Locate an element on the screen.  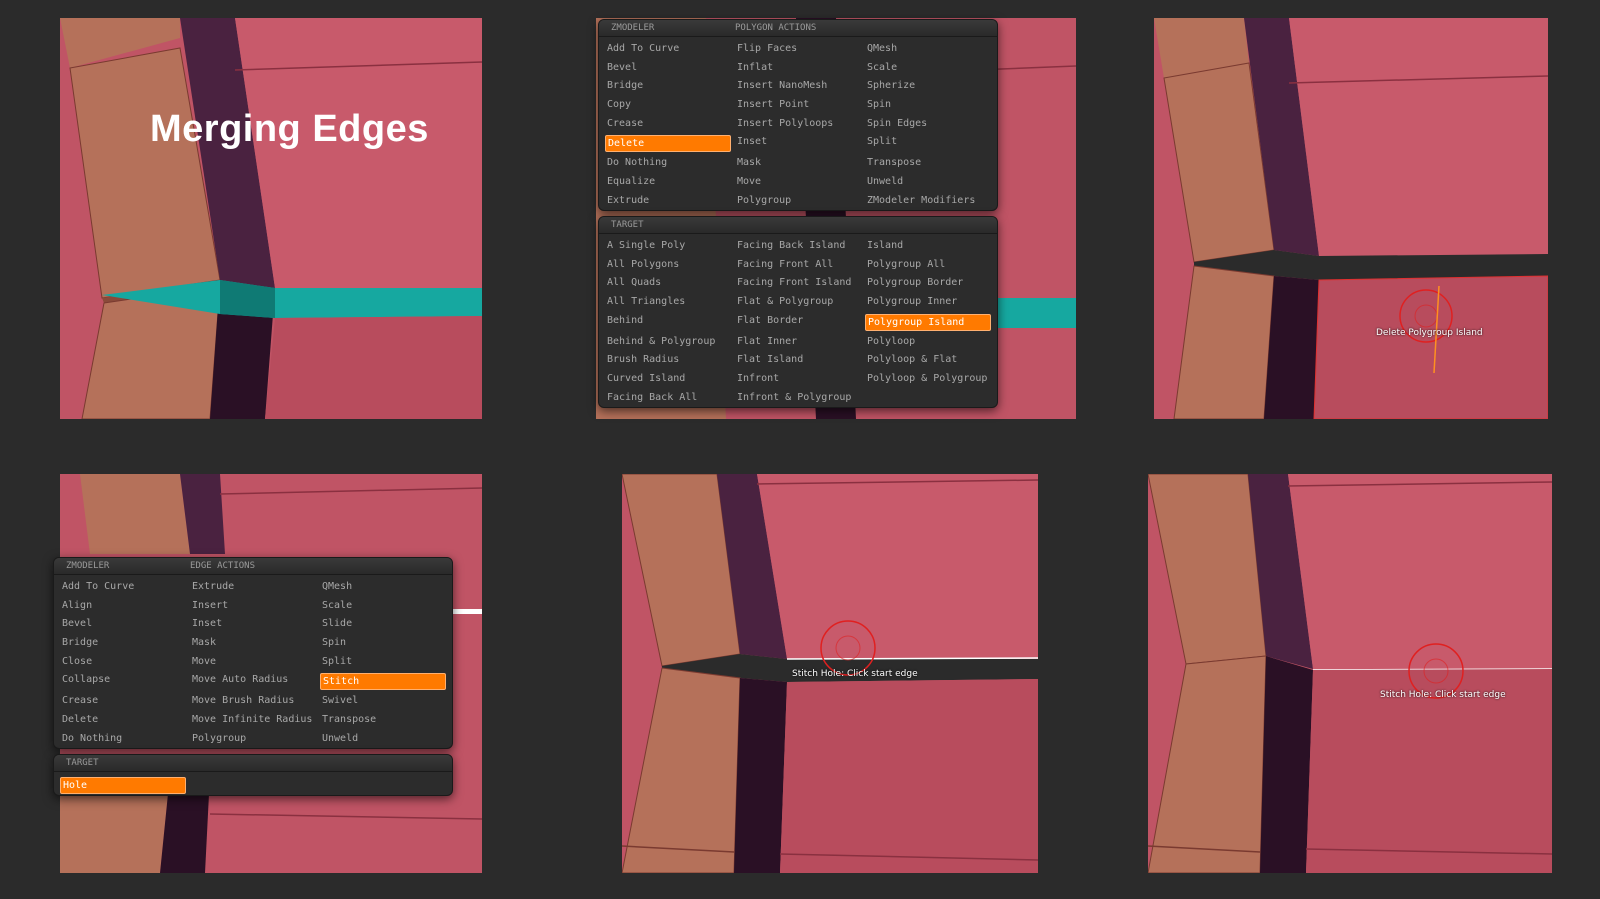
menu-item-delete: Delete is located at coordinates (668, 144).